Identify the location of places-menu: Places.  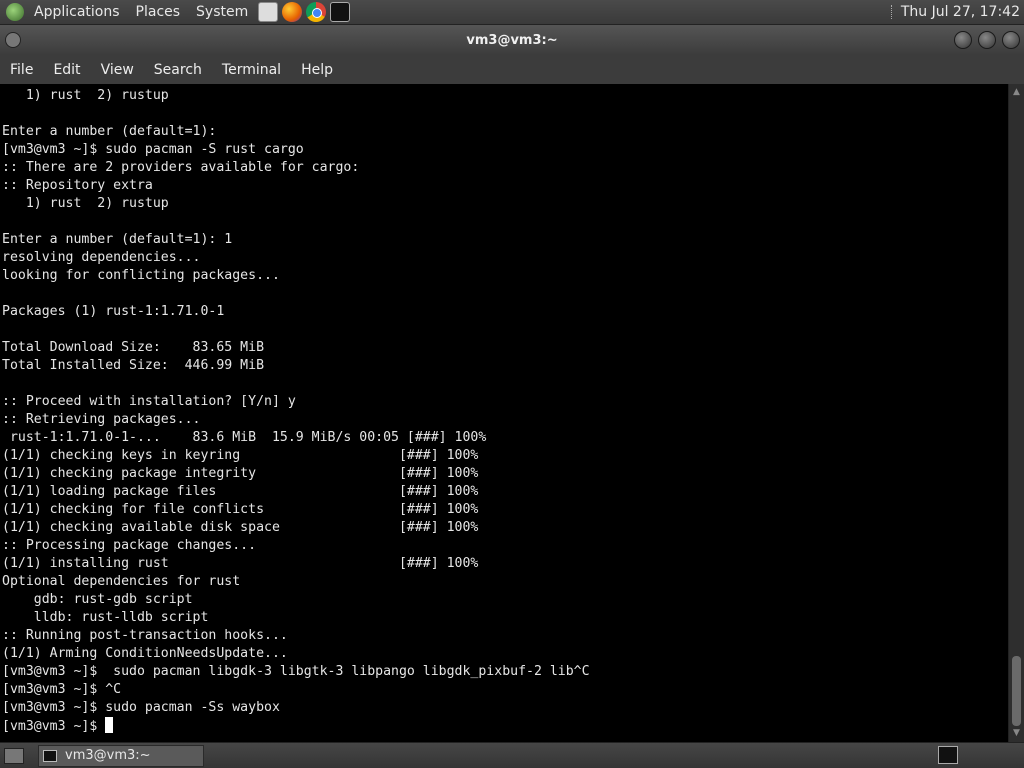
(158, 12).